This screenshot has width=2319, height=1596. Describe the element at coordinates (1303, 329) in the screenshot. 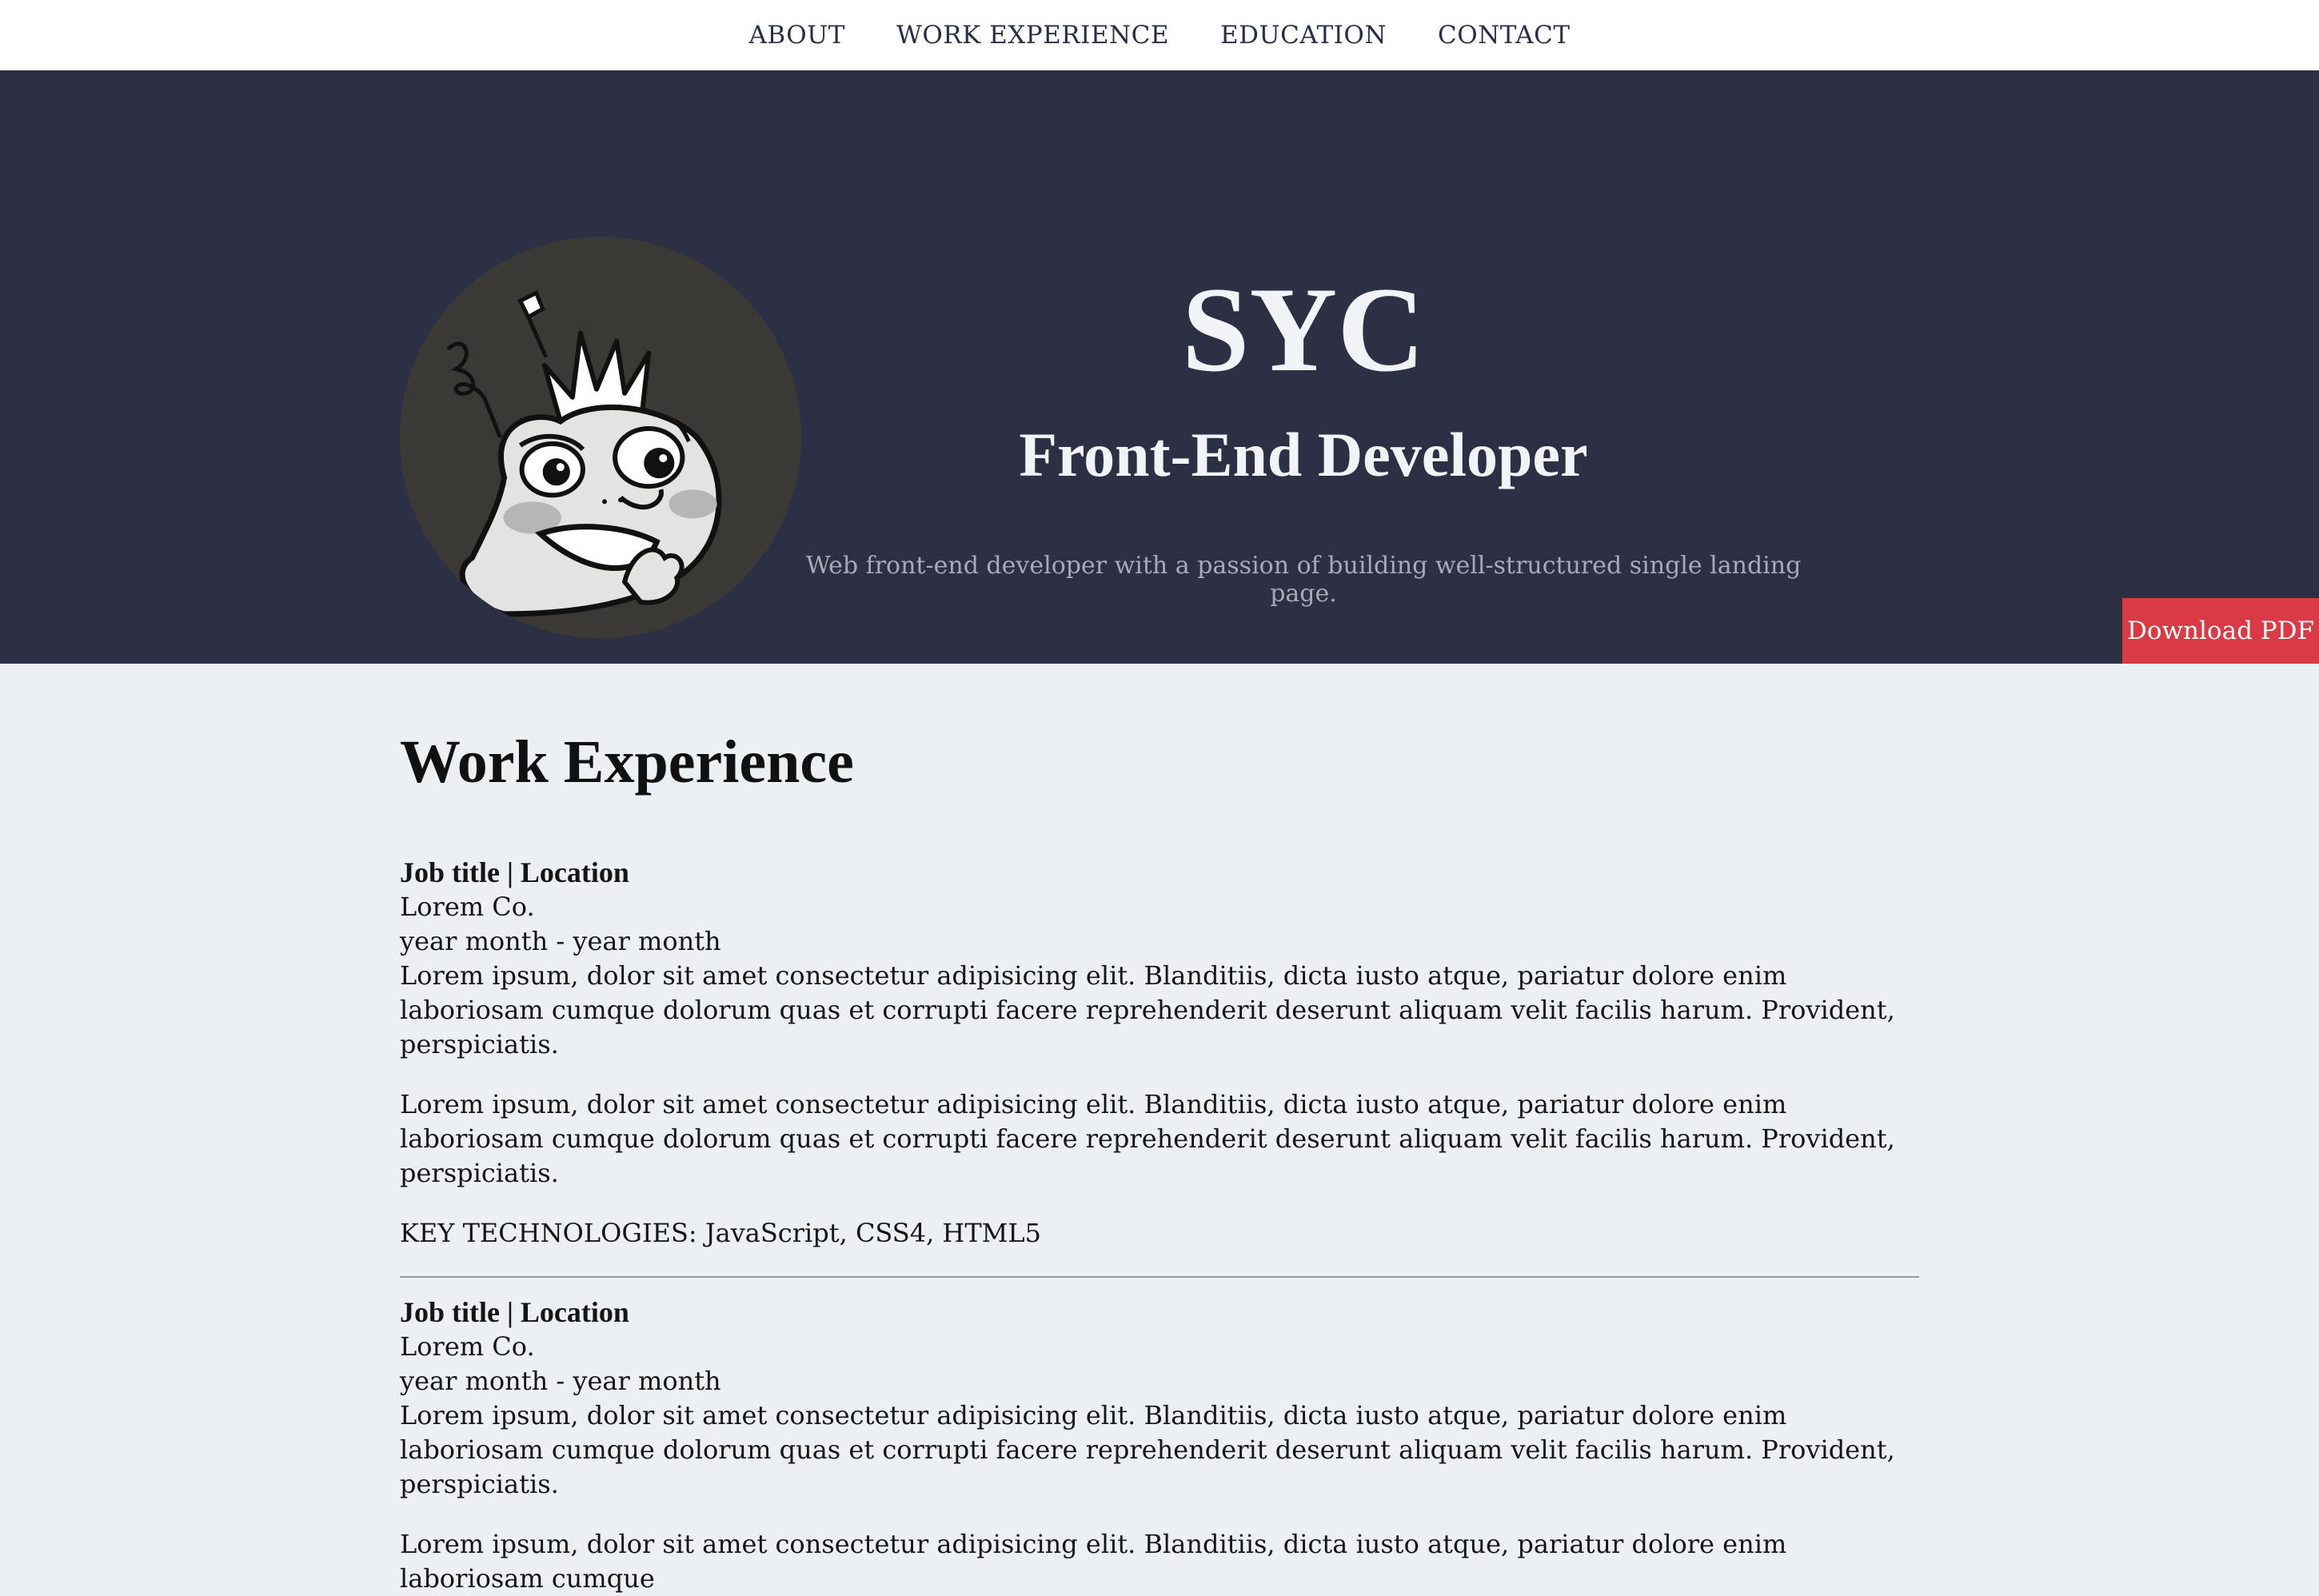

I see `hero-name: SYC` at that location.